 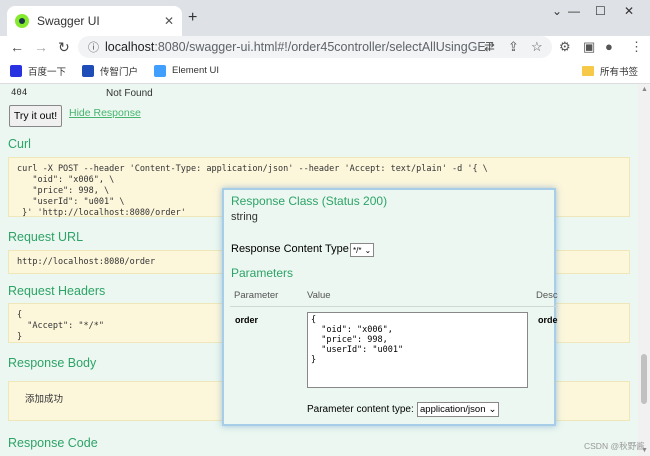 What do you see at coordinates (17, 47) in the screenshot?
I see `back-icon: ←` at bounding box center [17, 47].